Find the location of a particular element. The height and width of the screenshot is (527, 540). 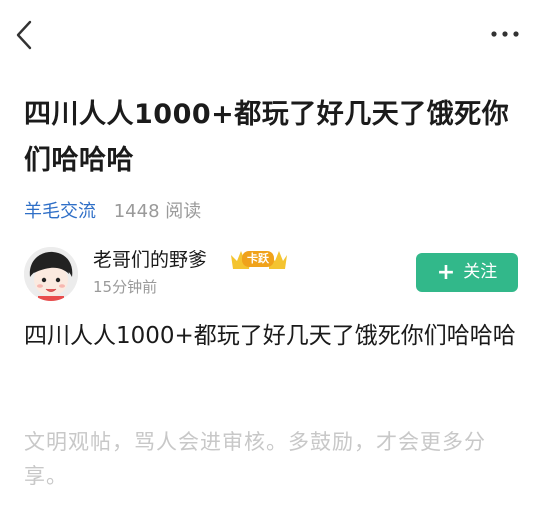

follow-button: + 关注 is located at coordinates (467, 272).